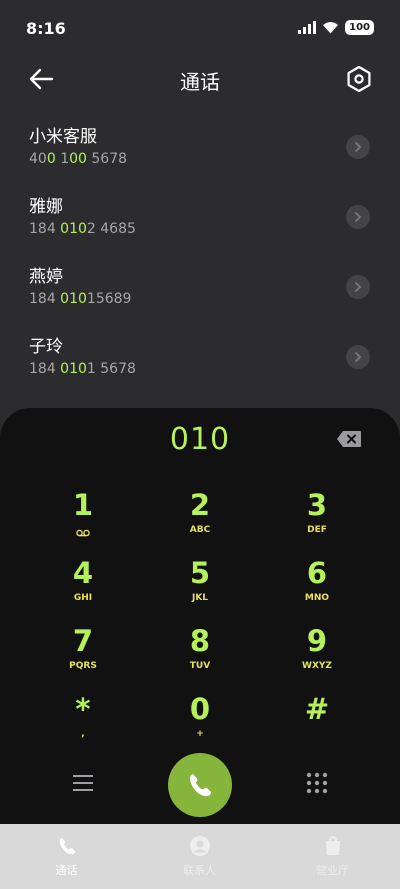 Image resolution: width=400 pixels, height=889 pixels. I want to click on dialpad-key-7: 7 PQRS, so click(83, 655).